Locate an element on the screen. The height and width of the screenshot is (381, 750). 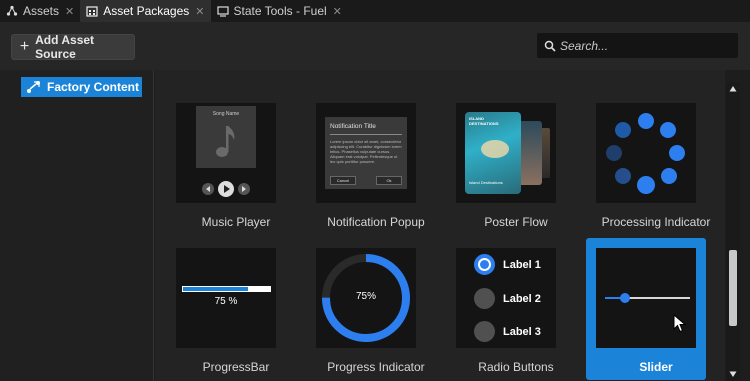
card-label: ProgressBar is located at coordinates (236, 367).